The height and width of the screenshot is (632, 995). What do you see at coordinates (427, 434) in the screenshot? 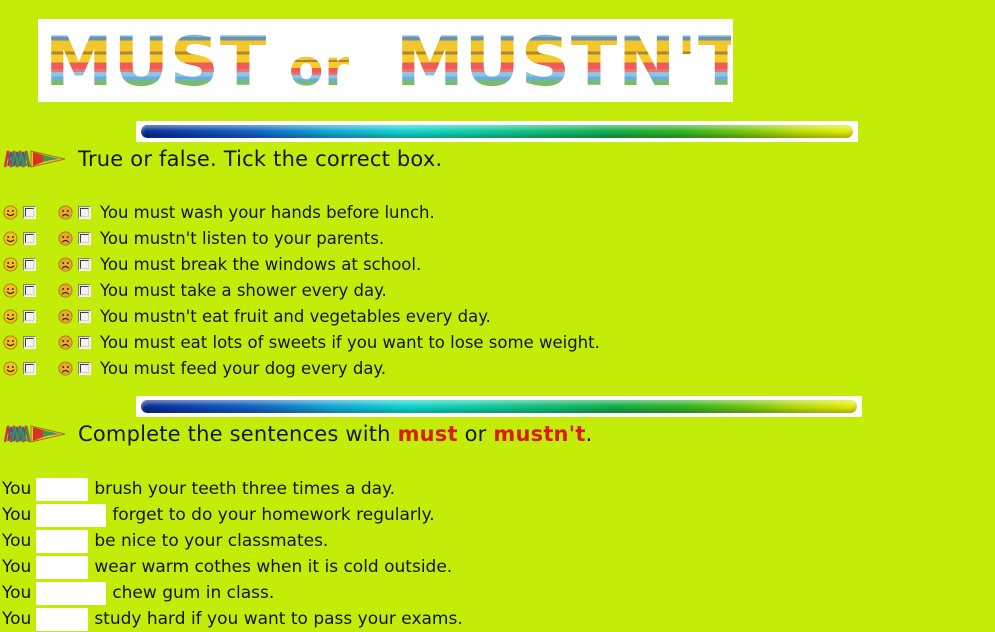
I see `keyword-must: must` at bounding box center [427, 434].